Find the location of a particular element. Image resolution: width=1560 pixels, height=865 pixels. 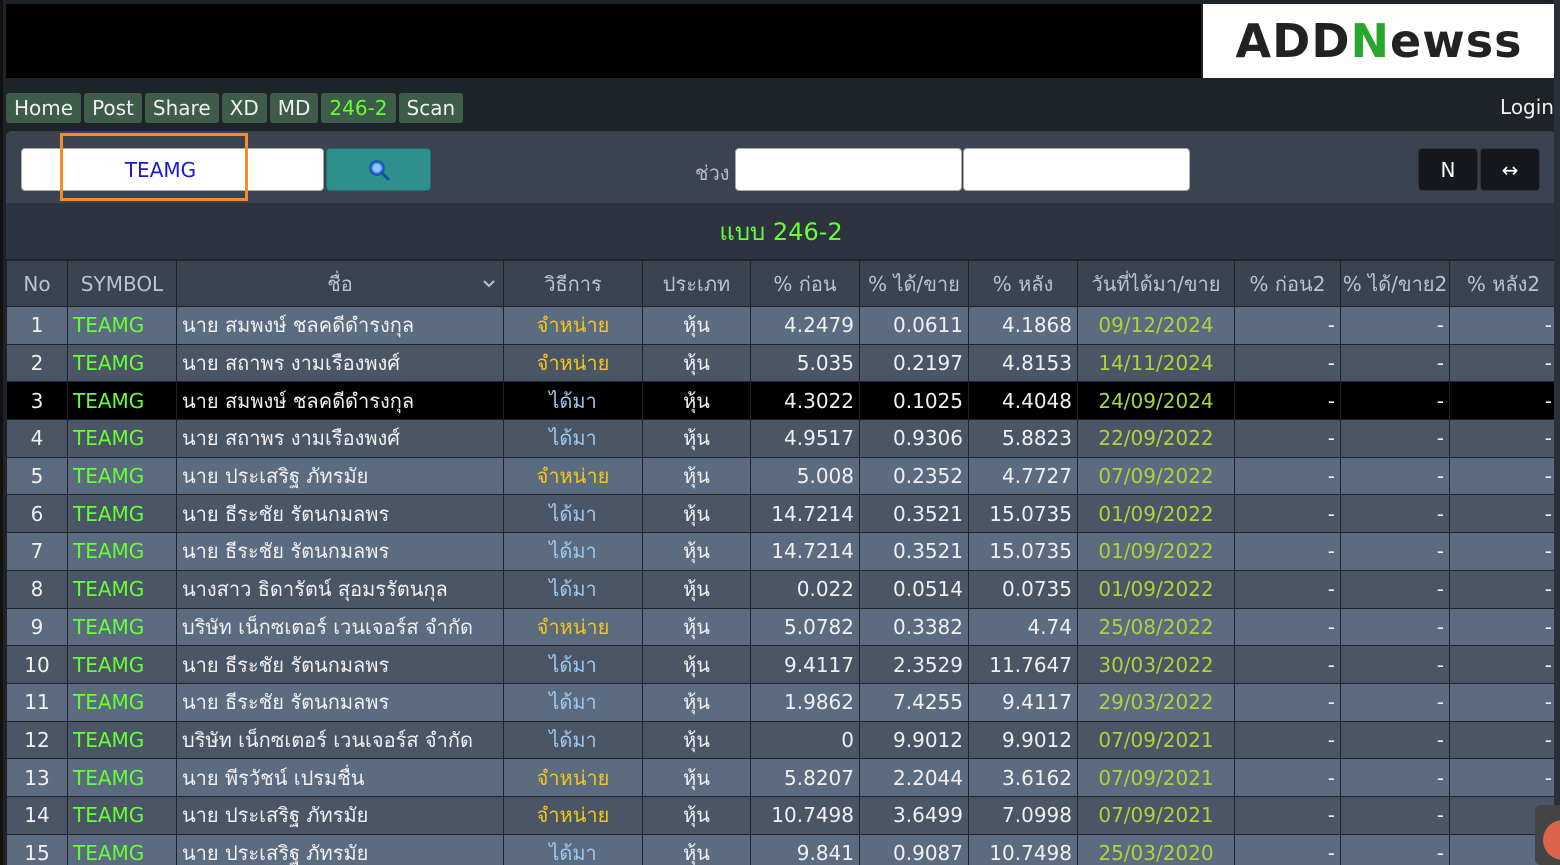

cell-after: 4.74 is located at coordinates (1023, 627).